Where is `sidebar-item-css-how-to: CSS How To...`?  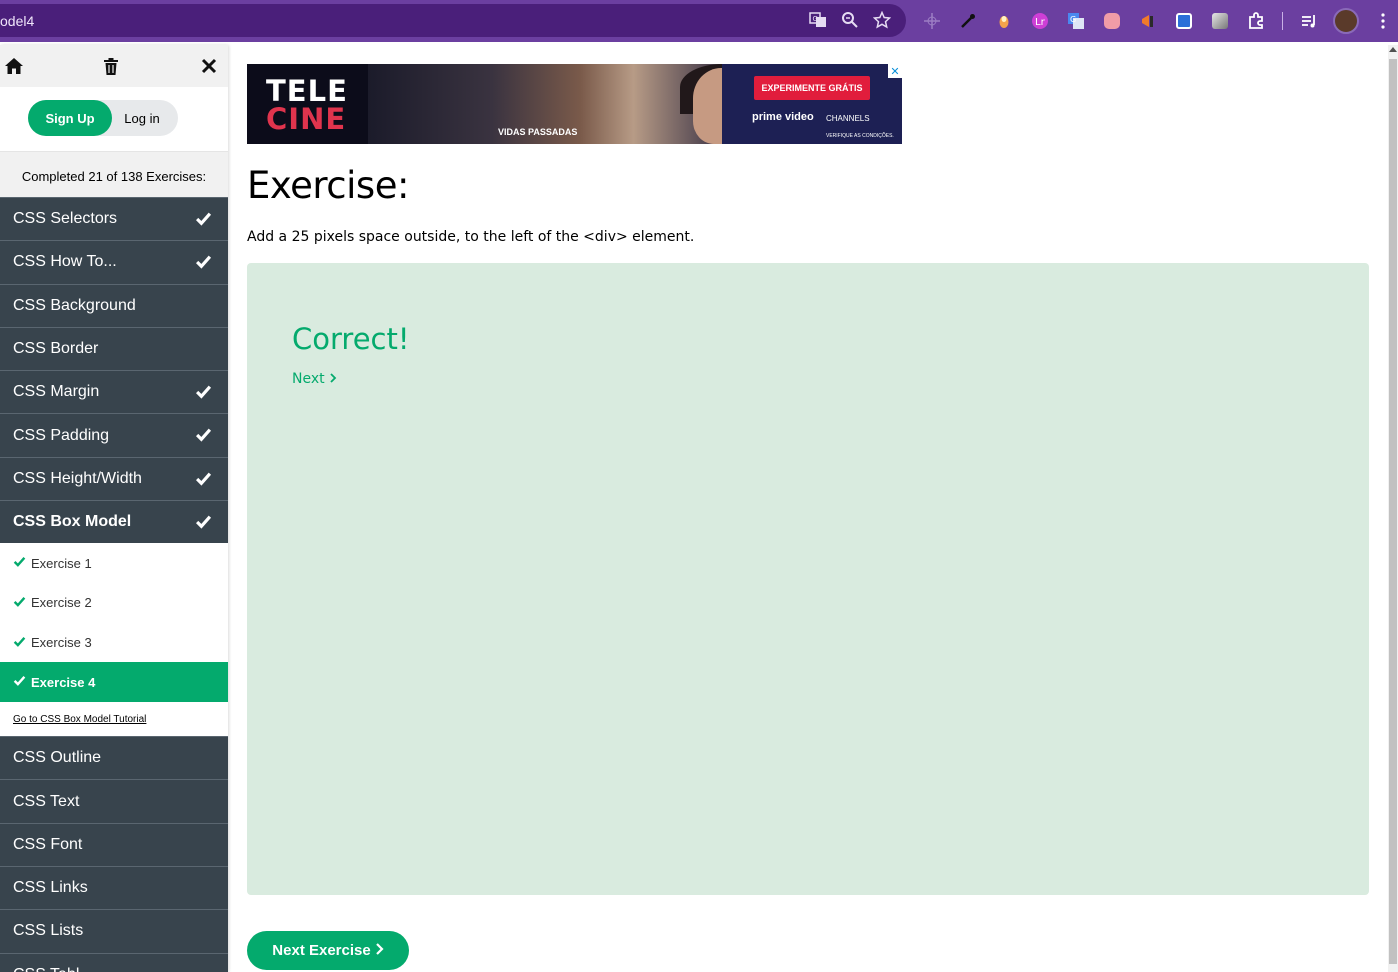 sidebar-item-css-how-to: CSS How To... is located at coordinates (114, 262).